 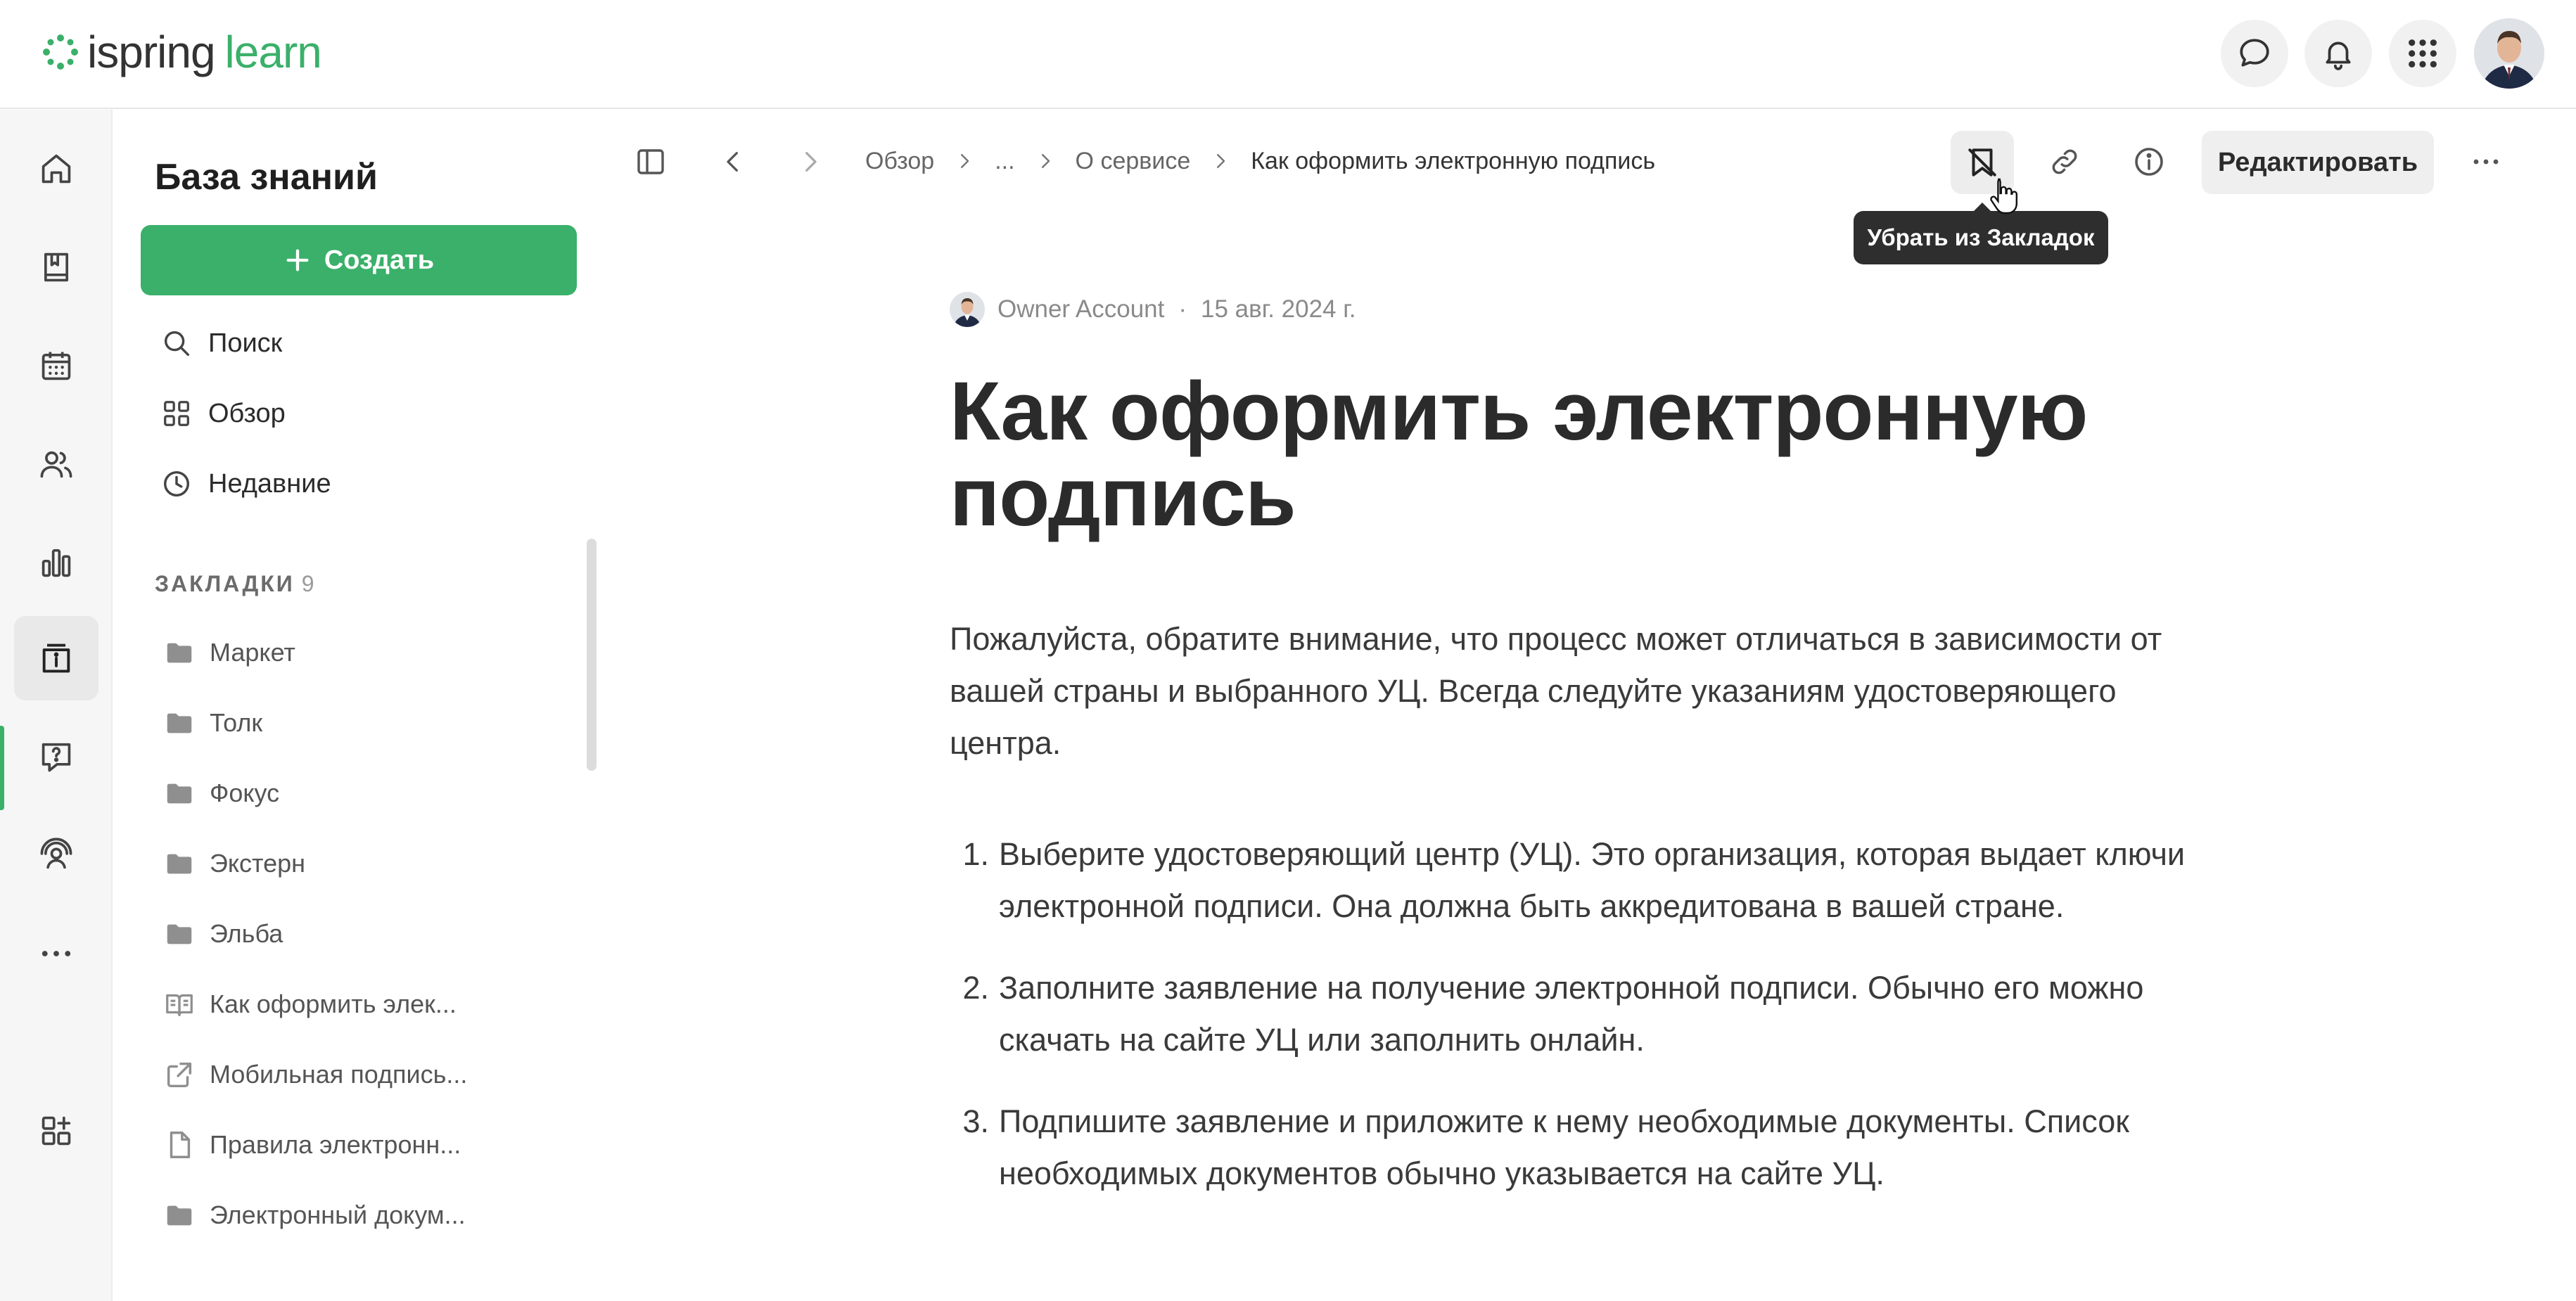 What do you see at coordinates (1590, 309) in the screenshot?
I see `article-meta: Owner Account · 15 авг. 2024 г.` at bounding box center [1590, 309].